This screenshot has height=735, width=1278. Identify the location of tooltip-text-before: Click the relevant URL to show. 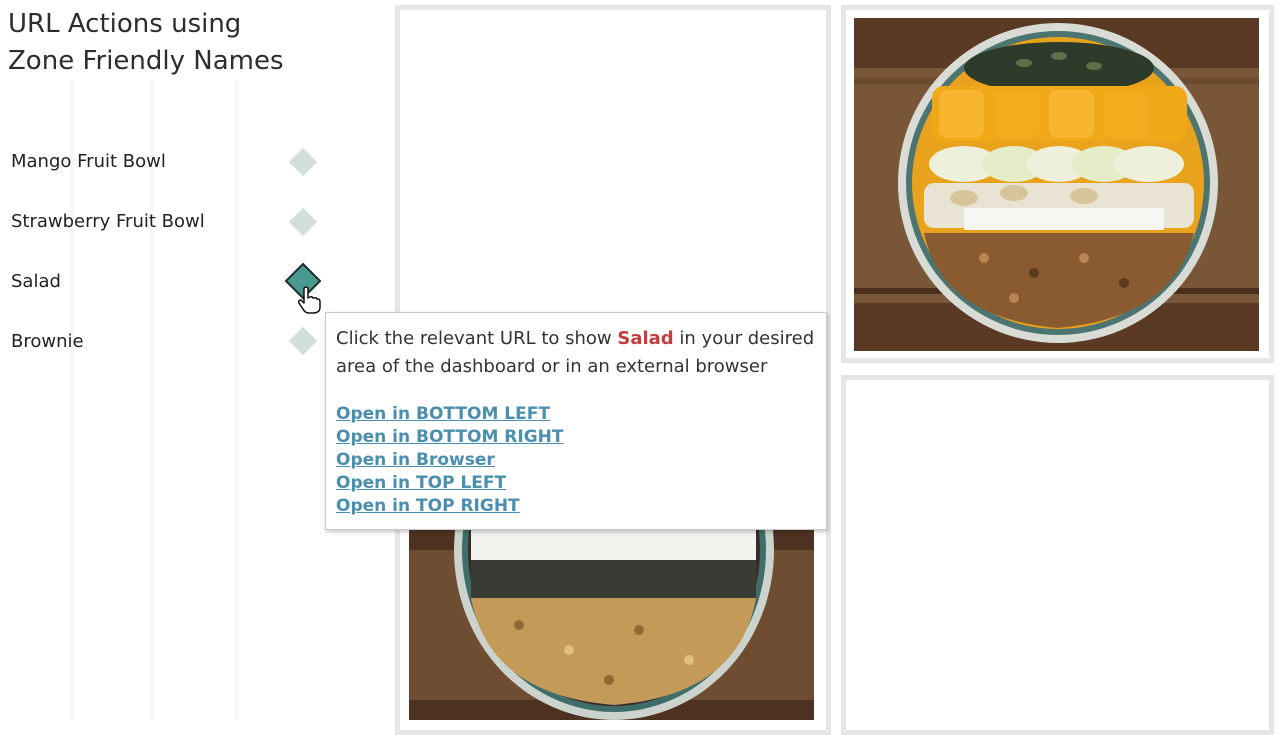
(477, 338).